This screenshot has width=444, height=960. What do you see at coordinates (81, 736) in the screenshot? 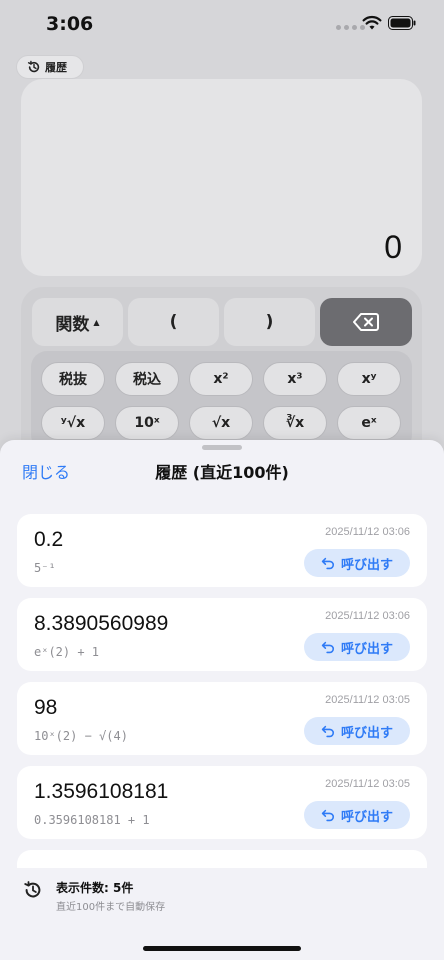
I see `entry-expression: 10ˣ(2) − √(4)` at bounding box center [81, 736].